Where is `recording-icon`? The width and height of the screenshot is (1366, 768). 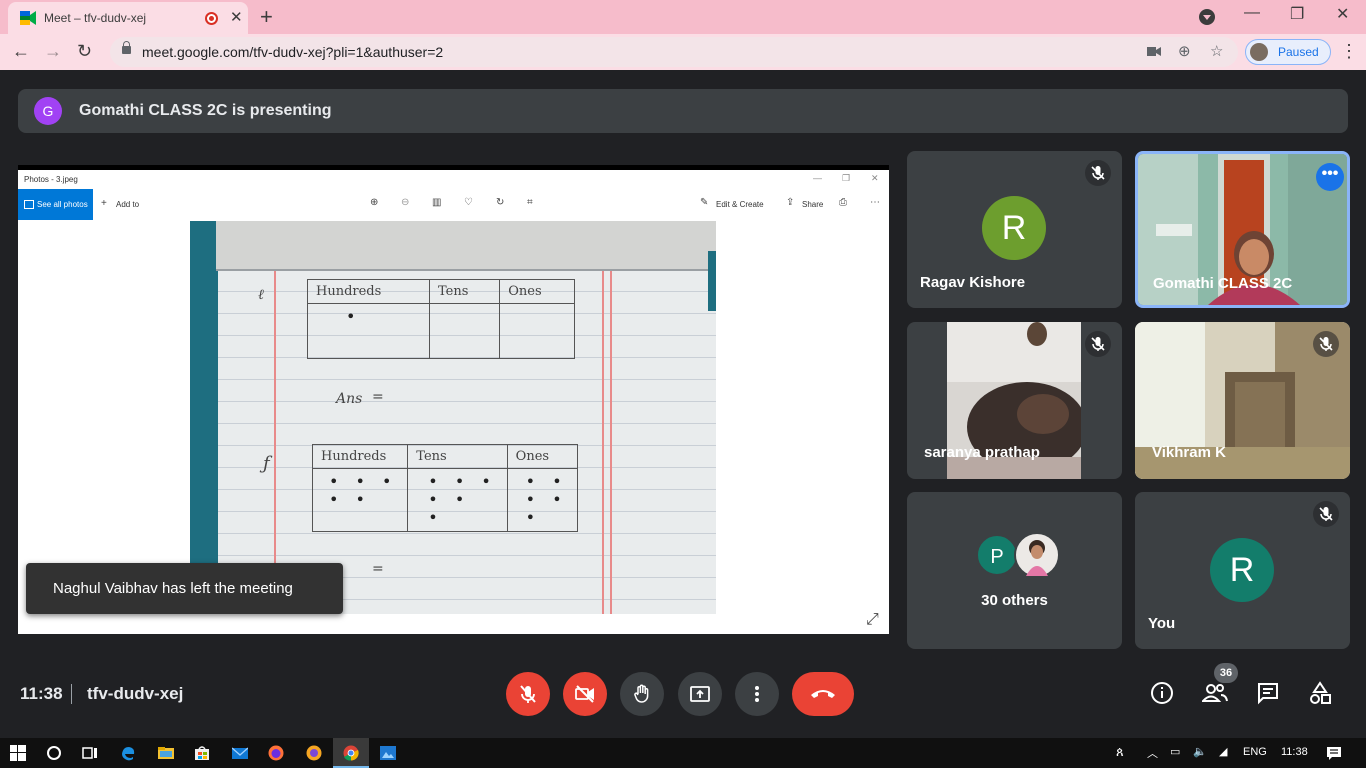
recording-icon is located at coordinates (211, 18).